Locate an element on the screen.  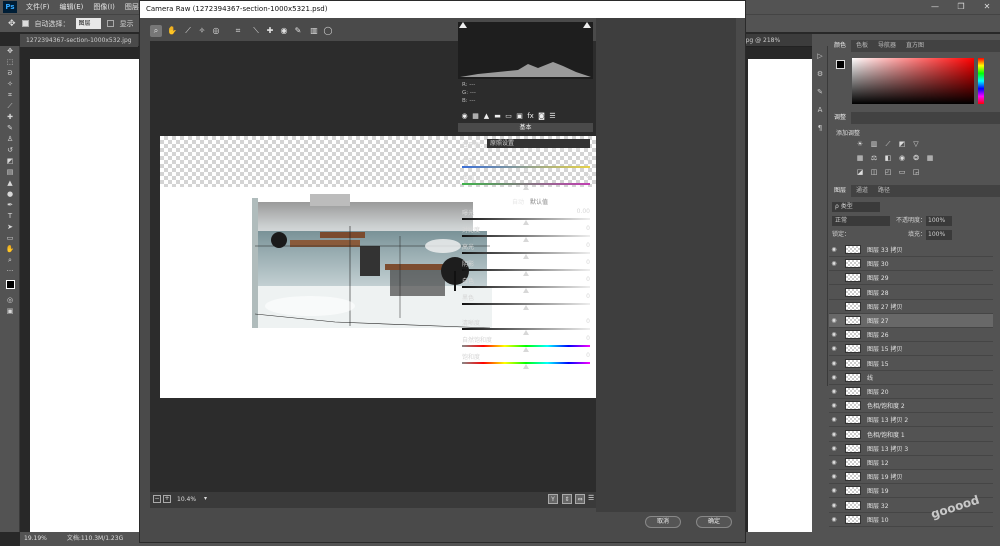
menu-edit: 编辑(E) is located at coordinates (72, 7).